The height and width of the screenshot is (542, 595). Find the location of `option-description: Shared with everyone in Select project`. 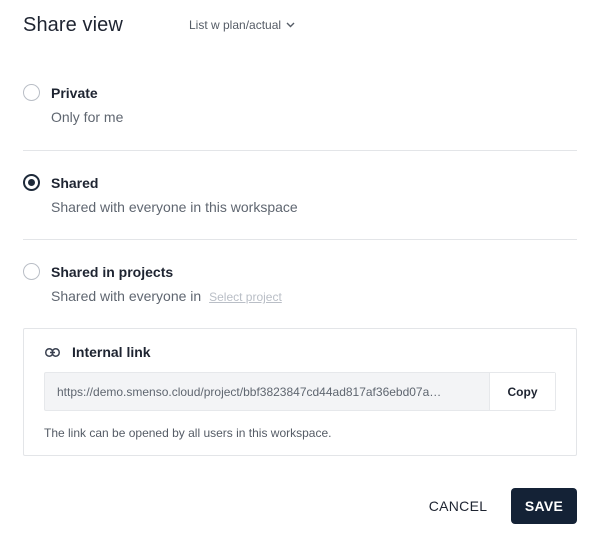

option-description: Shared with everyone in Select project is located at coordinates (166, 296).